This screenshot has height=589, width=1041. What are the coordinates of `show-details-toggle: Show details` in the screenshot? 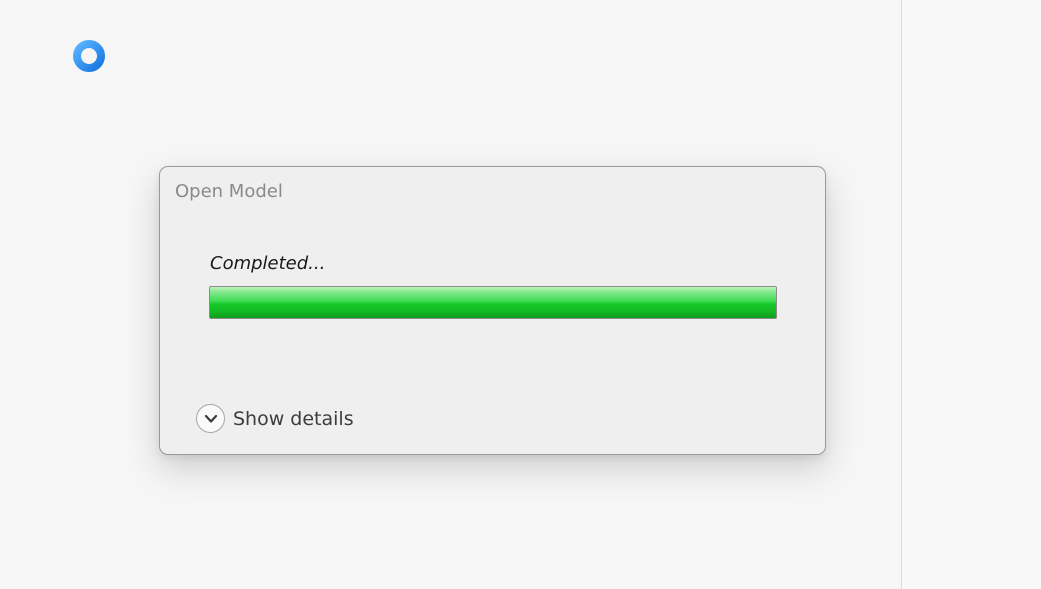 It's located at (275, 418).